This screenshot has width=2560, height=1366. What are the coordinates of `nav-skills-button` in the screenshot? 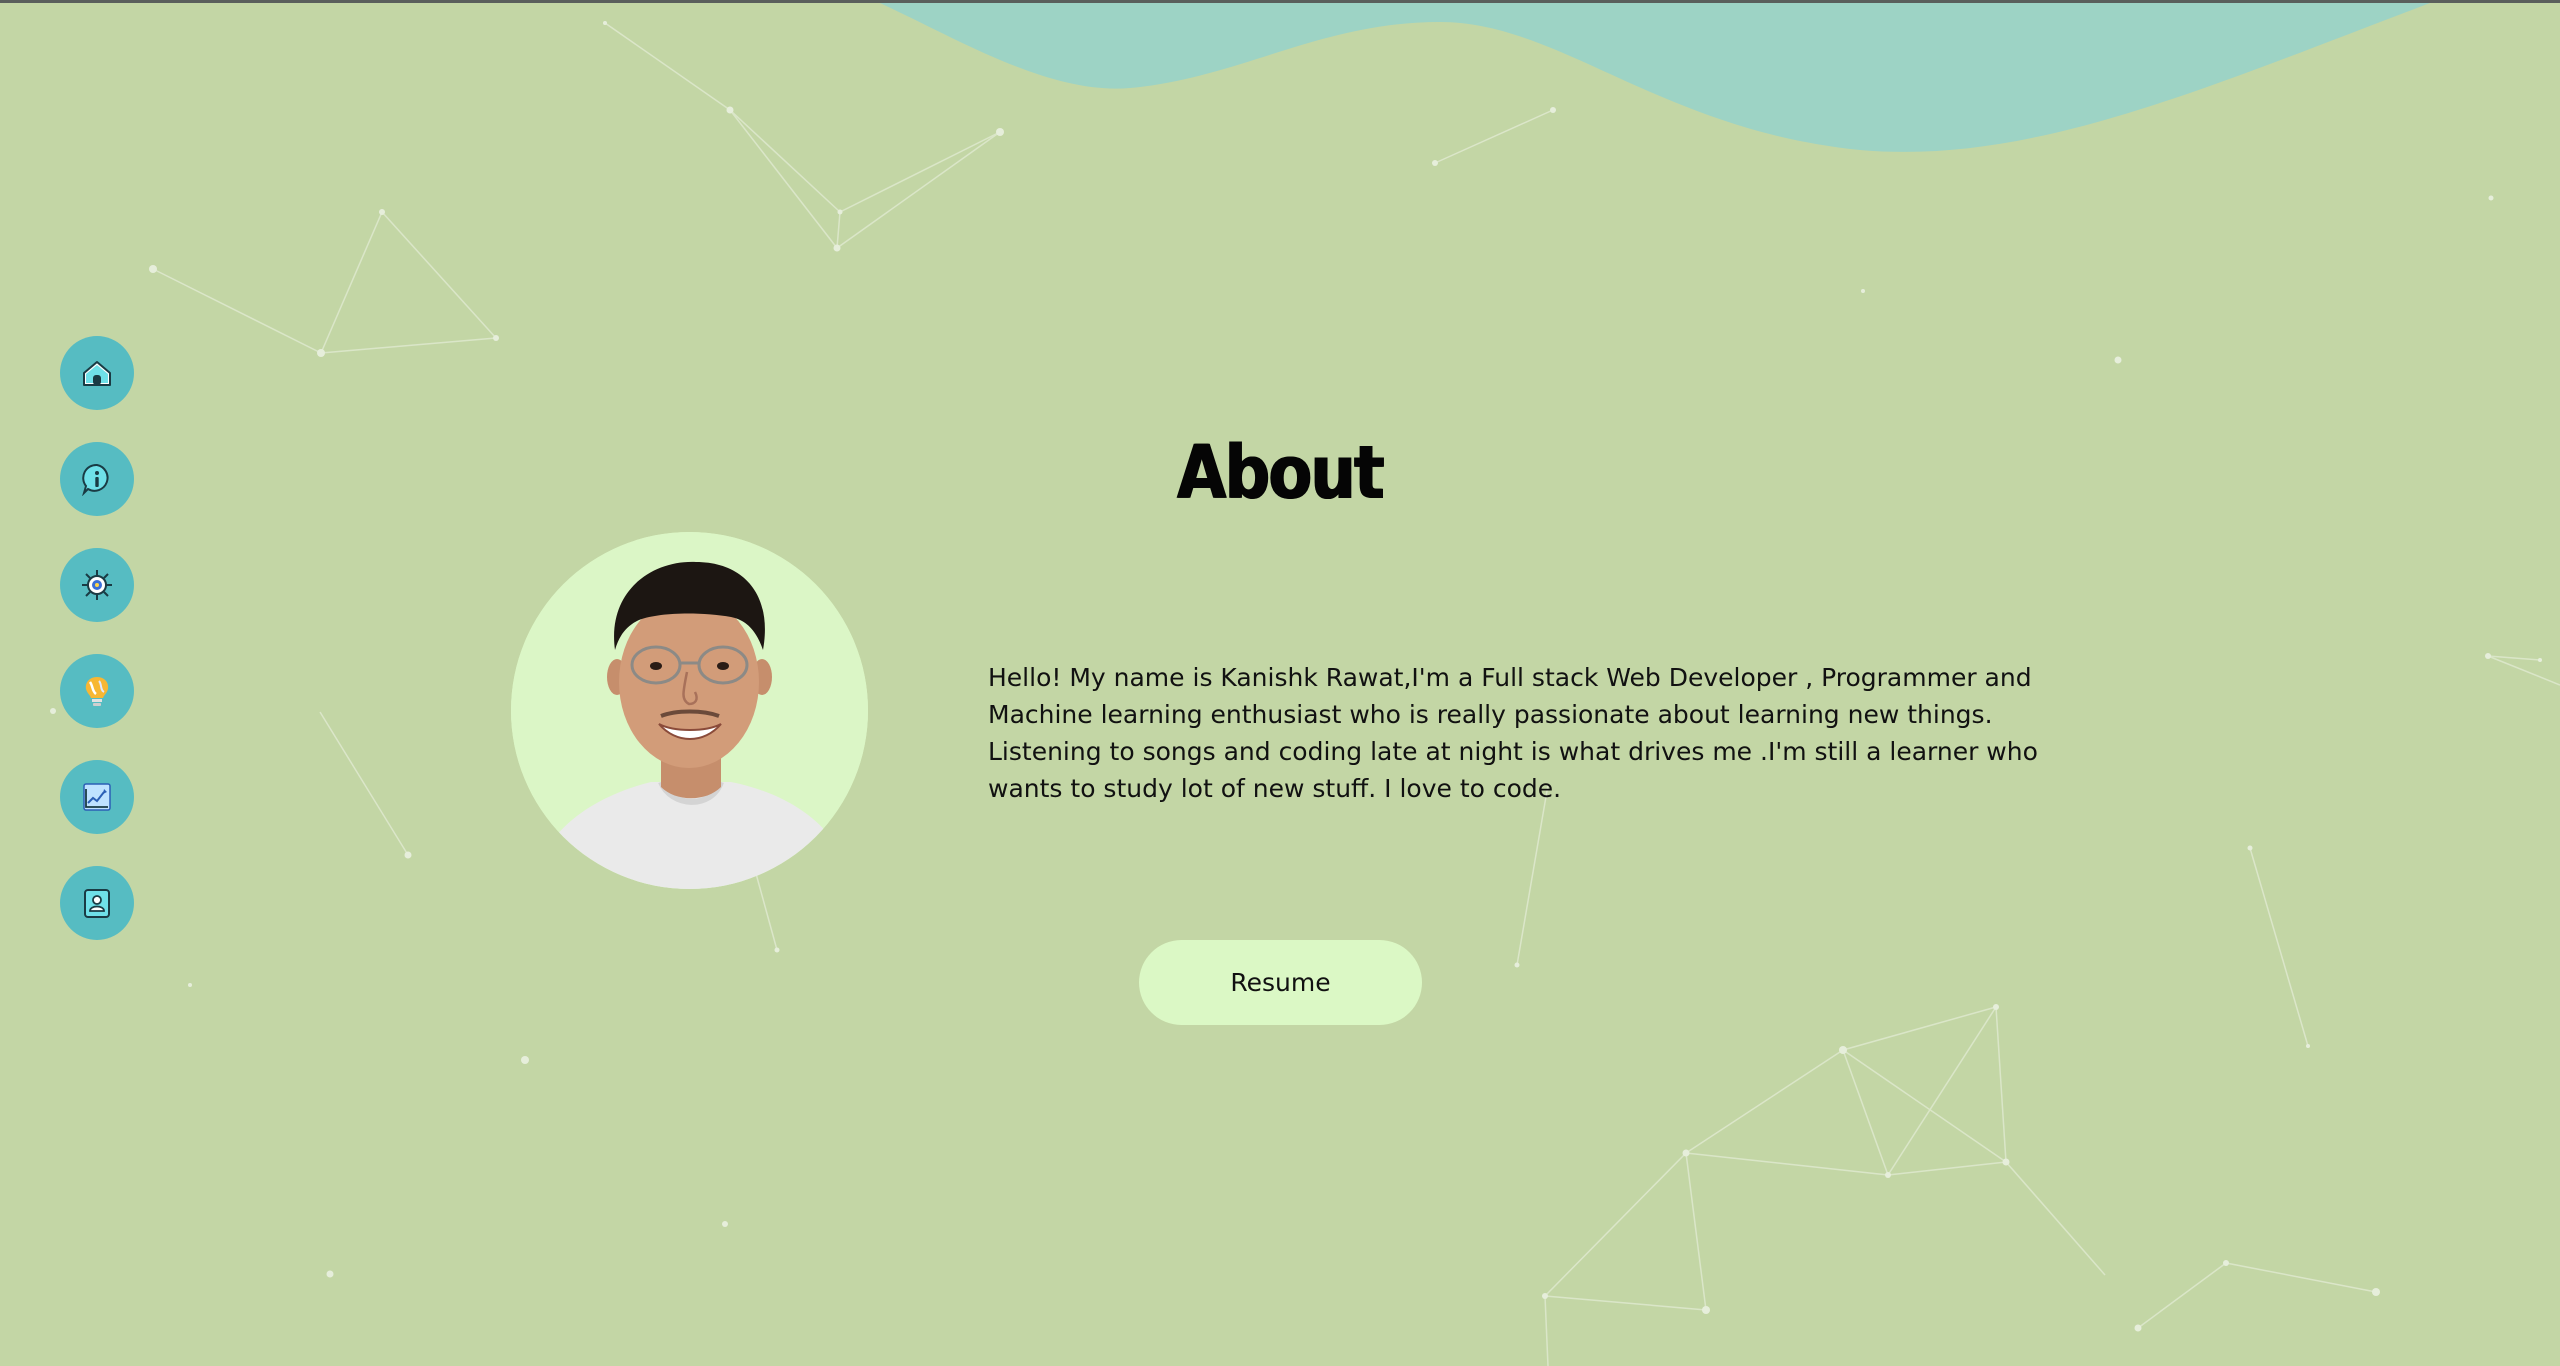 It's located at (97, 585).